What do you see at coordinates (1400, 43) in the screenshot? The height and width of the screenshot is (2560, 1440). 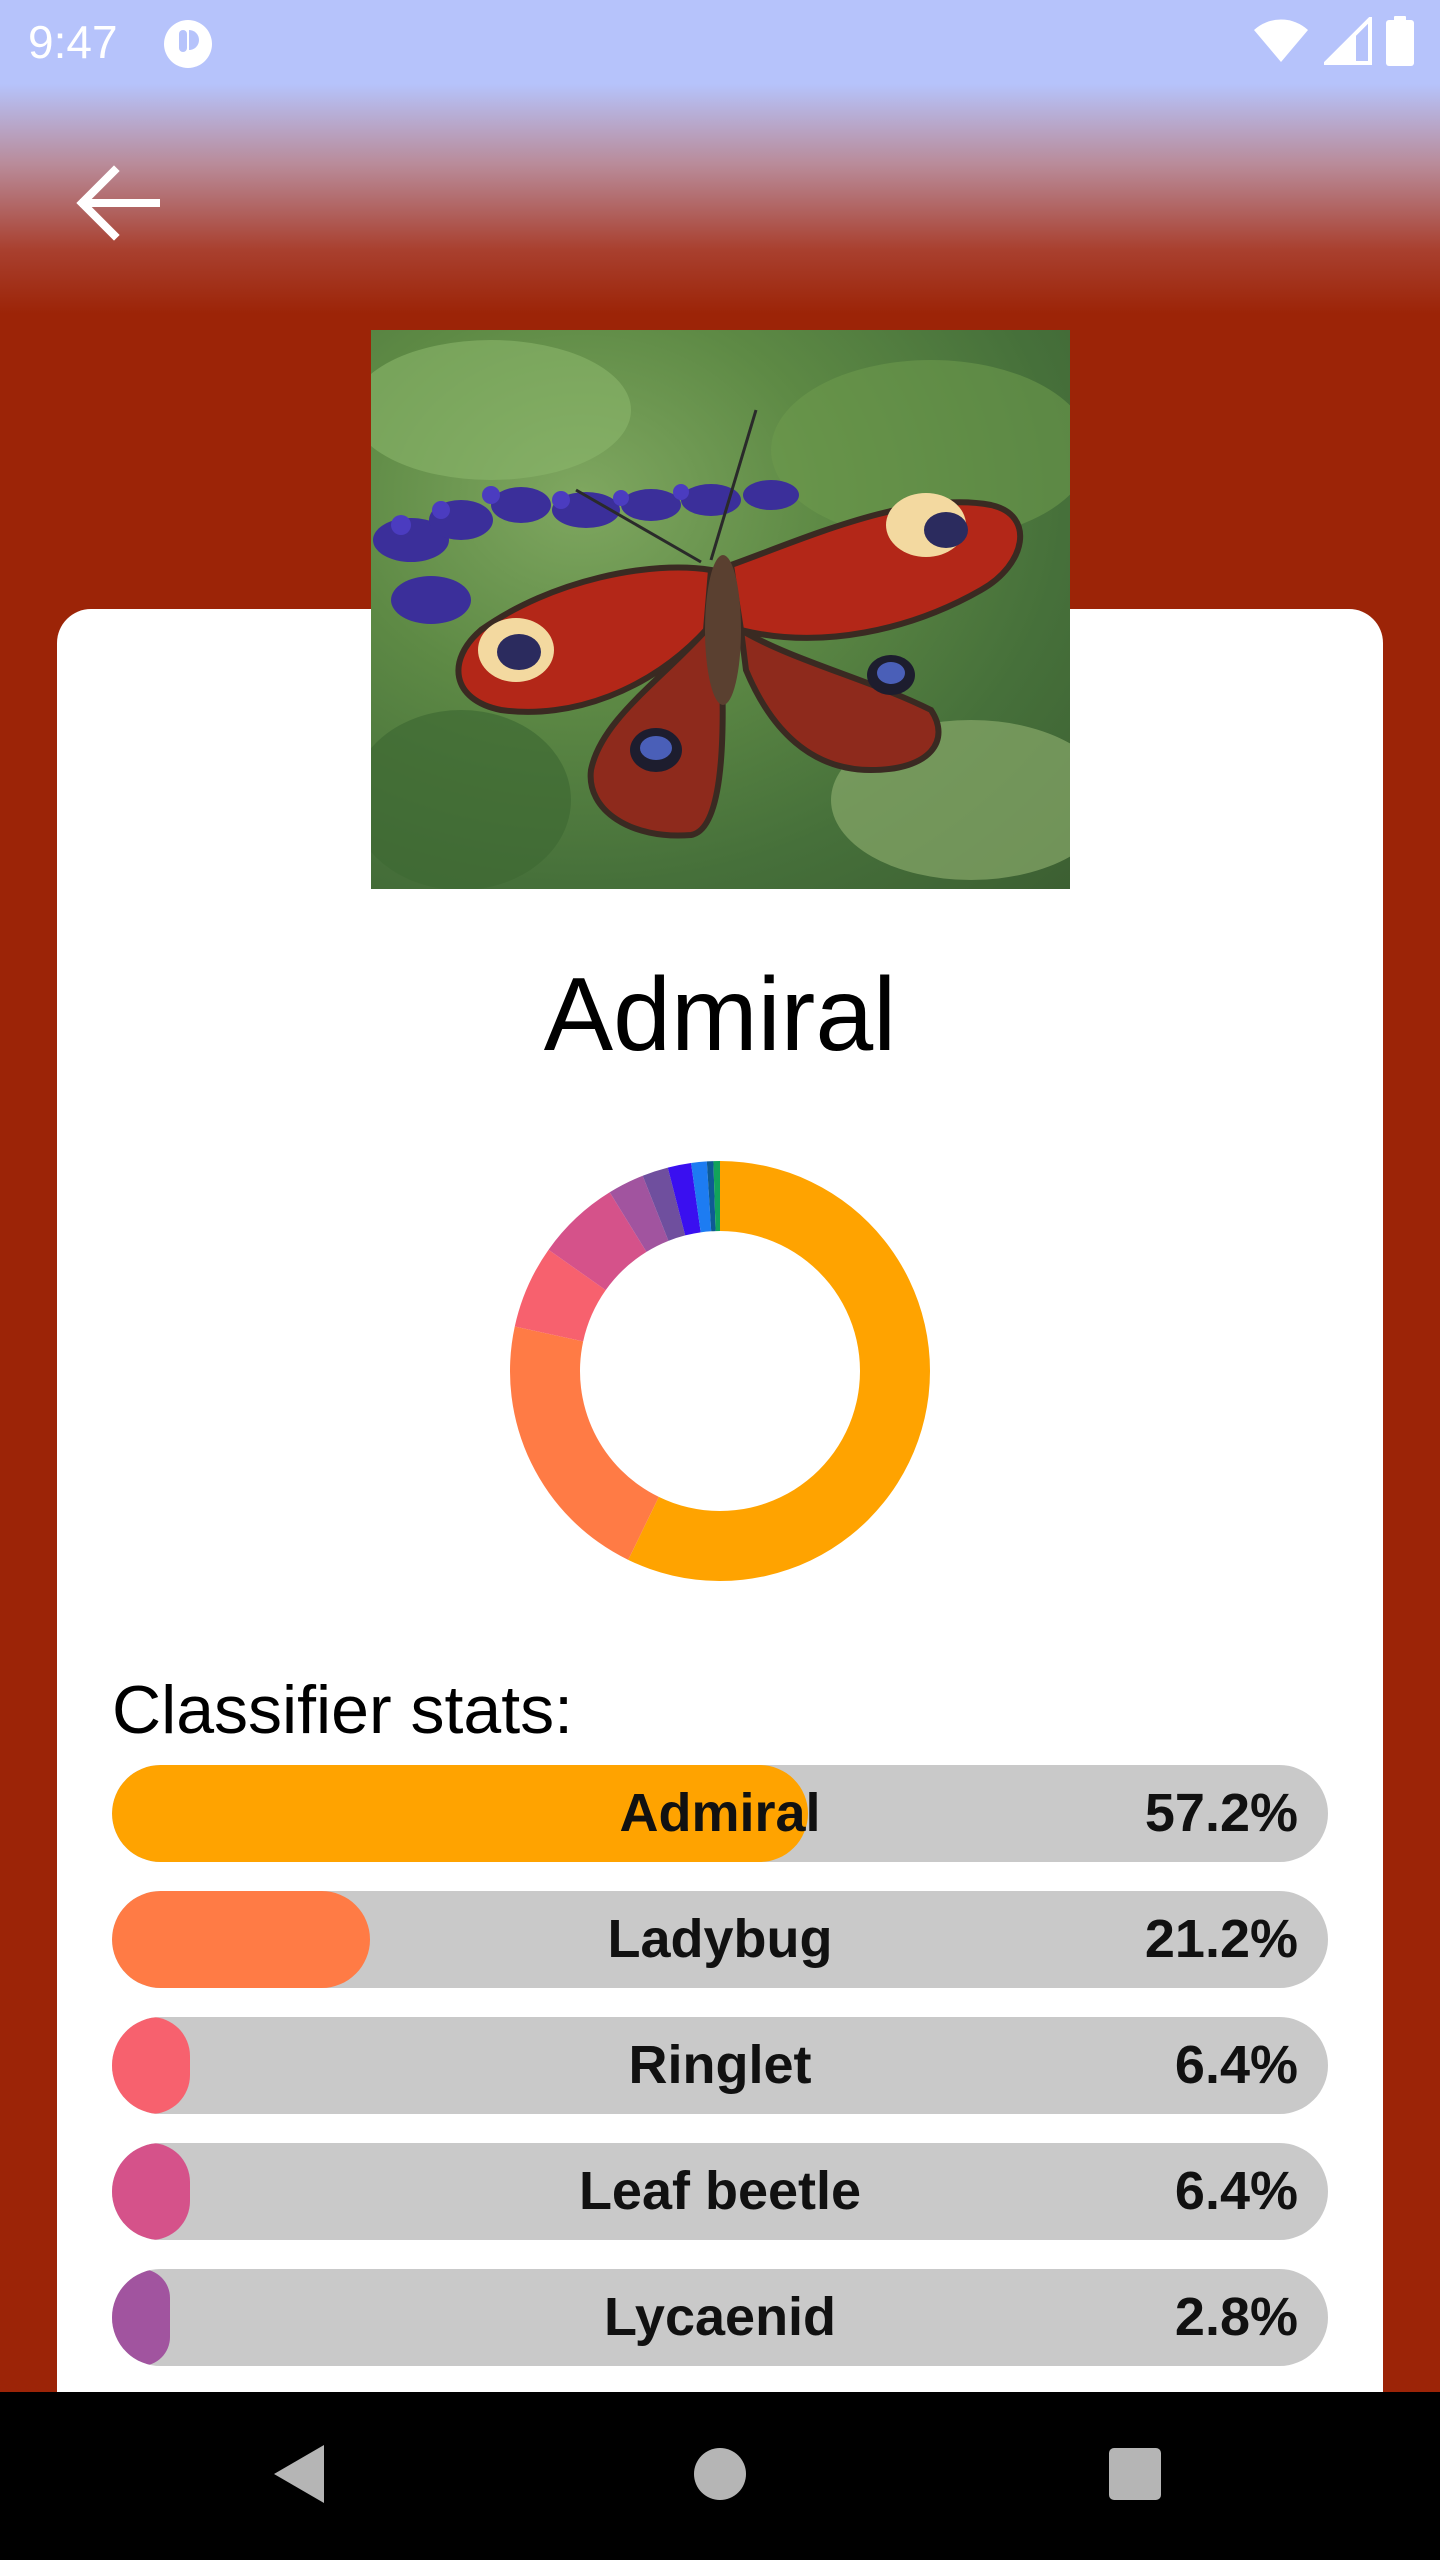 I see `battery-icon` at bounding box center [1400, 43].